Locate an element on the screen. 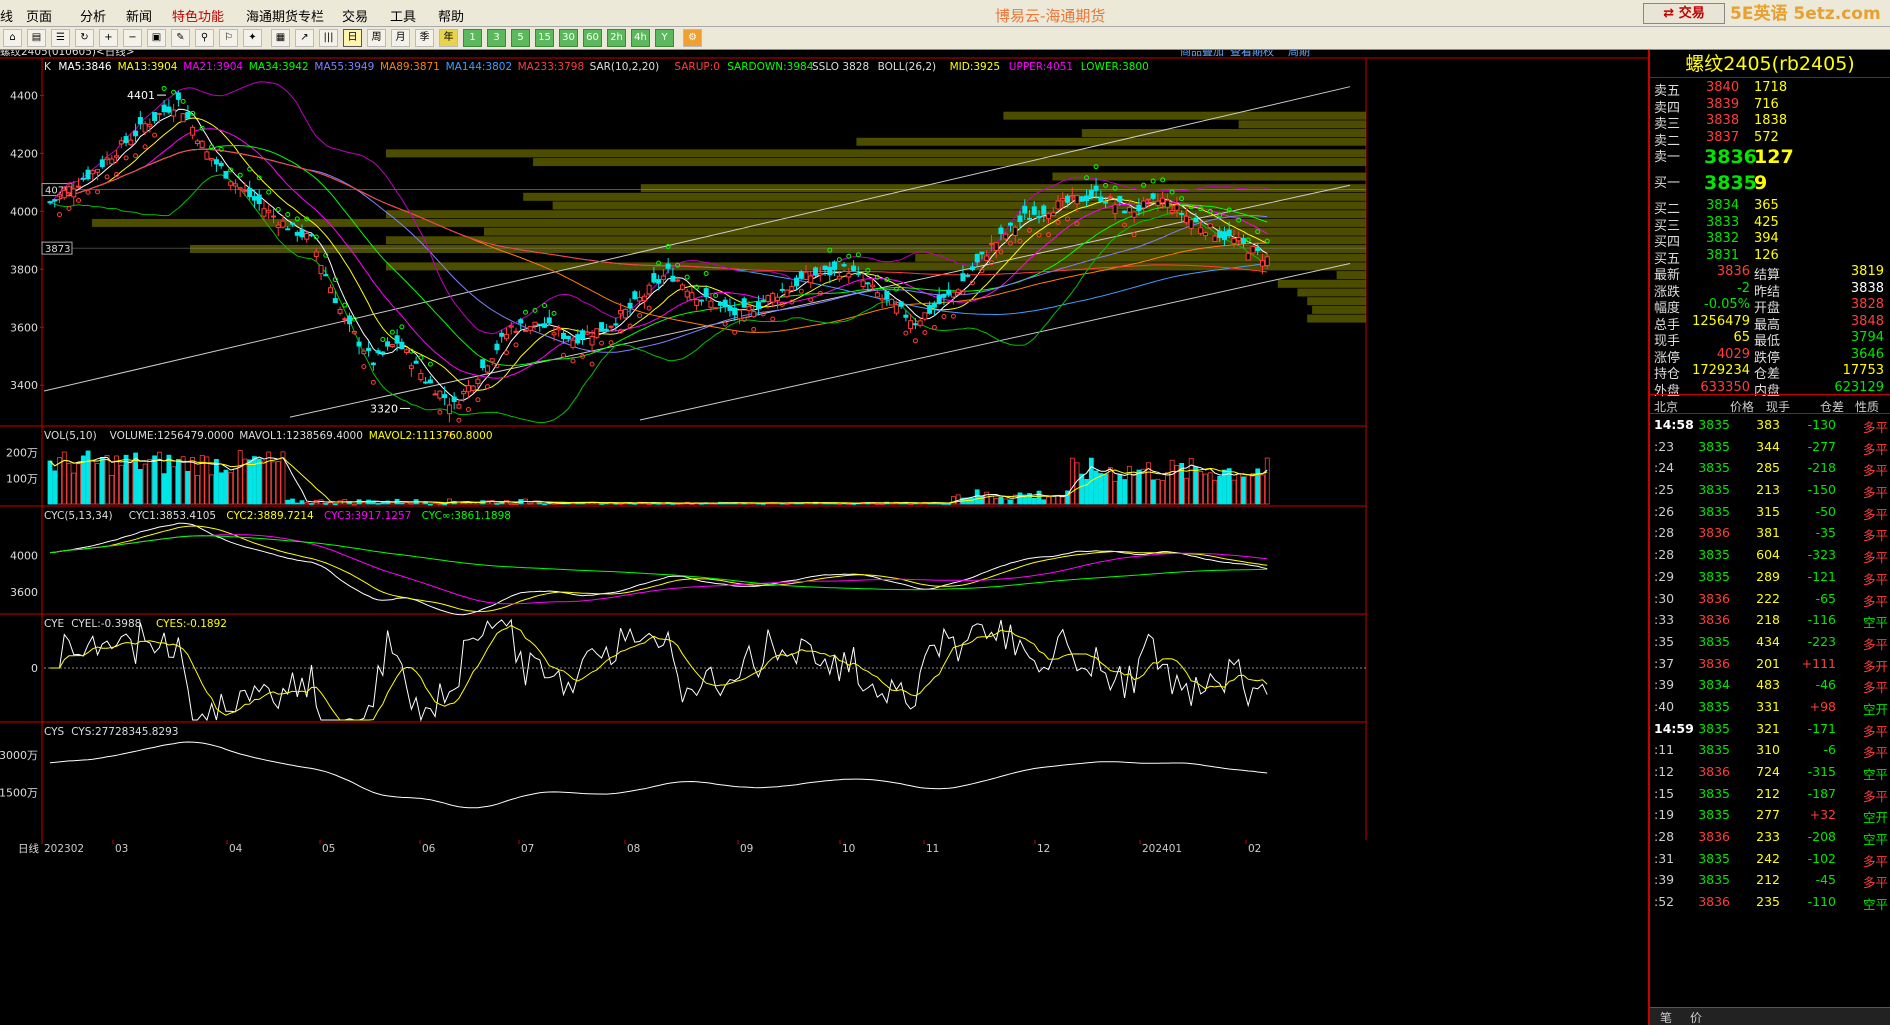  pen-icon: ✎ is located at coordinates (180, 38).